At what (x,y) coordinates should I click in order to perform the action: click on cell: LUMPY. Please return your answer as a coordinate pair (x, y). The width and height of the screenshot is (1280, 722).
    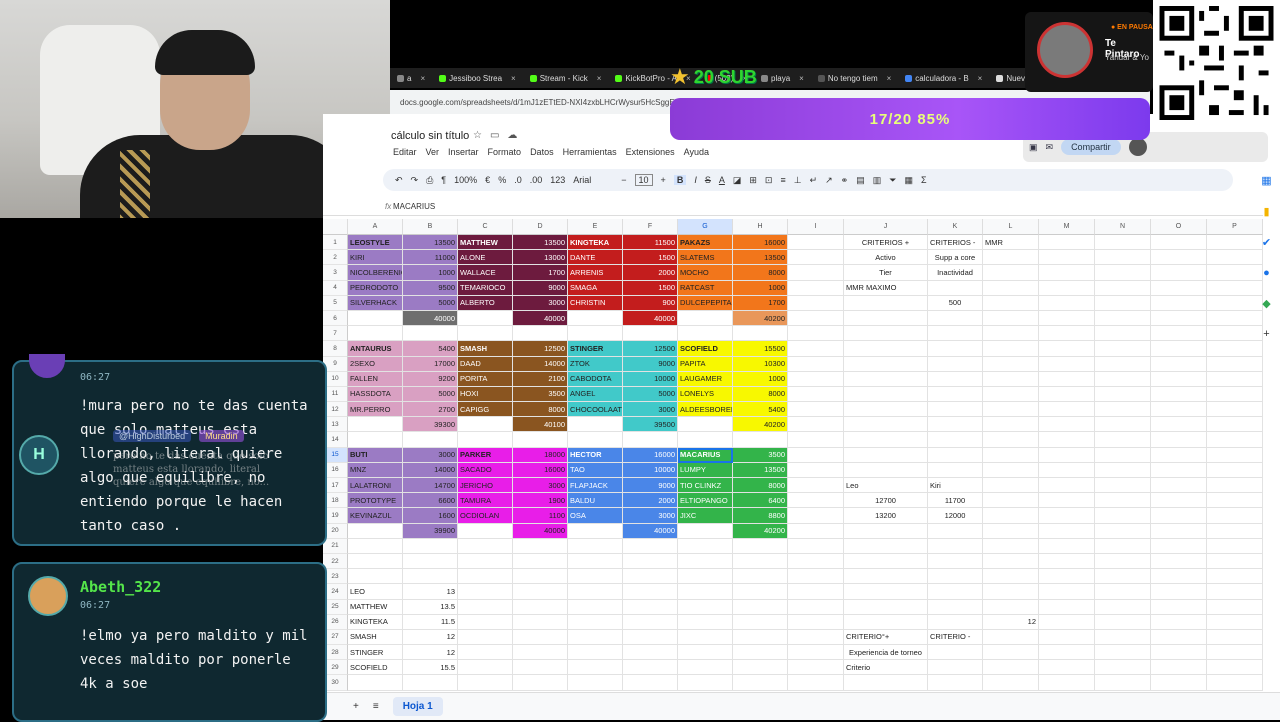
    Looking at the image, I should click on (705, 470).